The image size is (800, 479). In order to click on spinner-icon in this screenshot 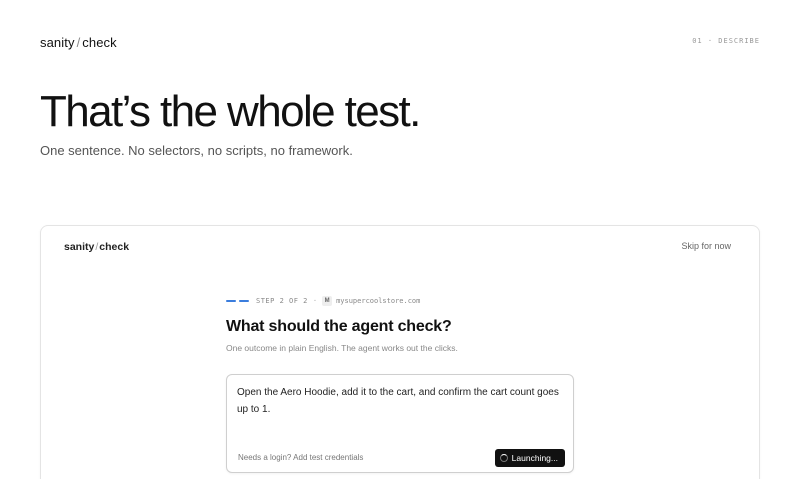, I will do `click(503, 458)`.